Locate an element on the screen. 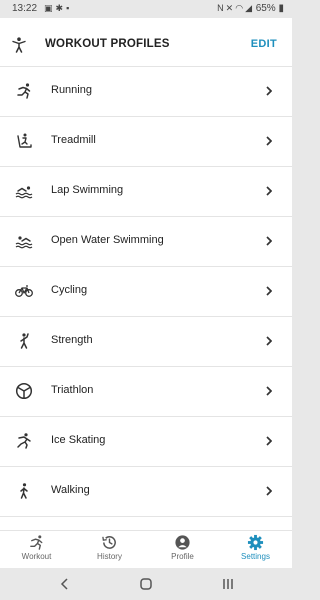  history-icon is located at coordinates (109, 542).